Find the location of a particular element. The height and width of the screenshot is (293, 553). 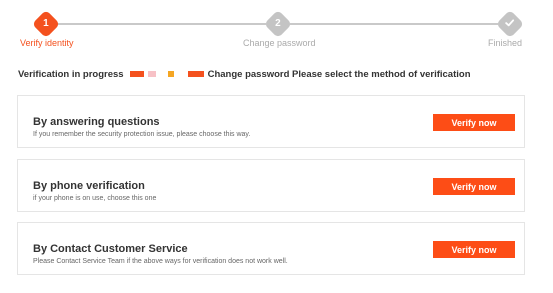

step-2-label: Change password is located at coordinates (279, 43).